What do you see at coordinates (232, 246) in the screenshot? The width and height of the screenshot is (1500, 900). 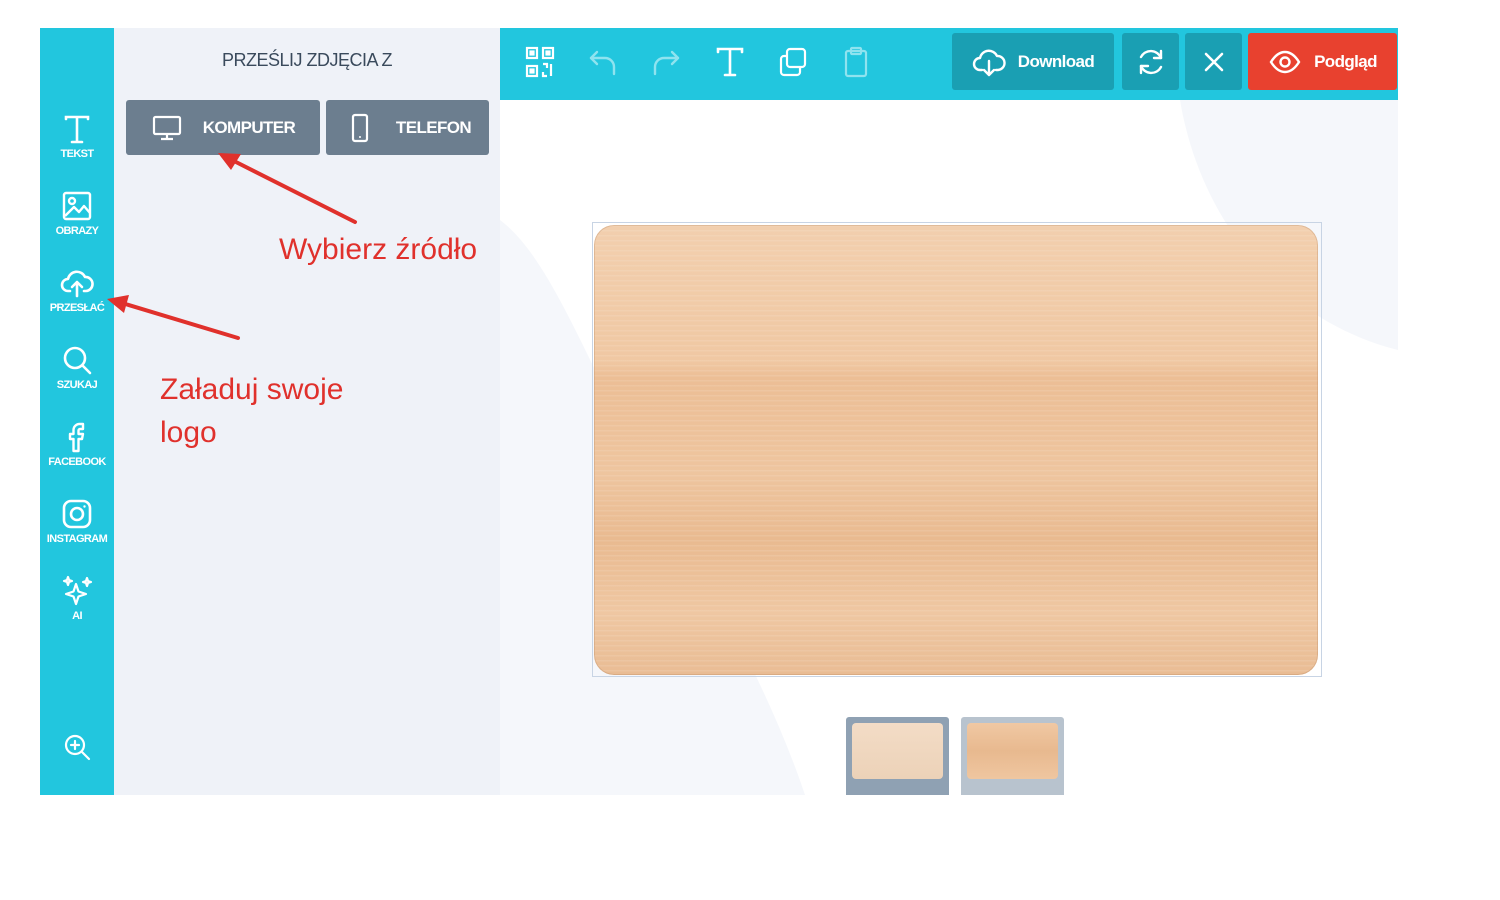 I see `annotation-arrows` at bounding box center [232, 246].